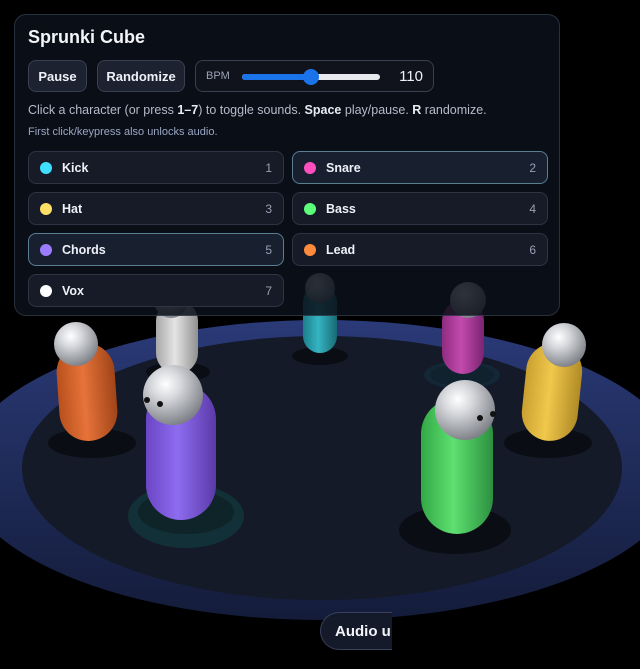  Describe the element at coordinates (532, 167) in the screenshot. I see `channel-key: 2` at that location.